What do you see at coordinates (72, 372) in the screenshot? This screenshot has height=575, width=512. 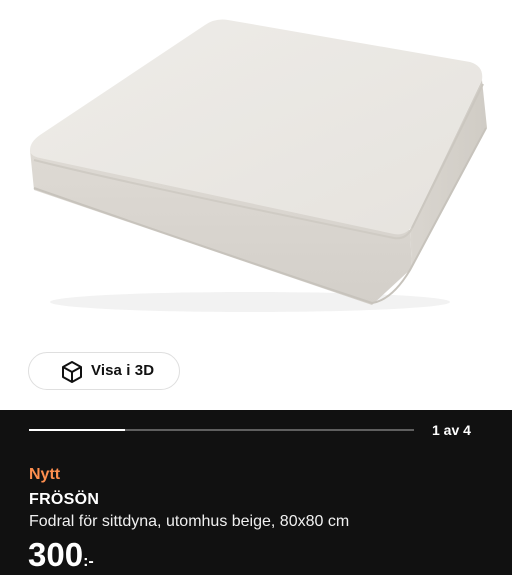 I see `cube-icon` at bounding box center [72, 372].